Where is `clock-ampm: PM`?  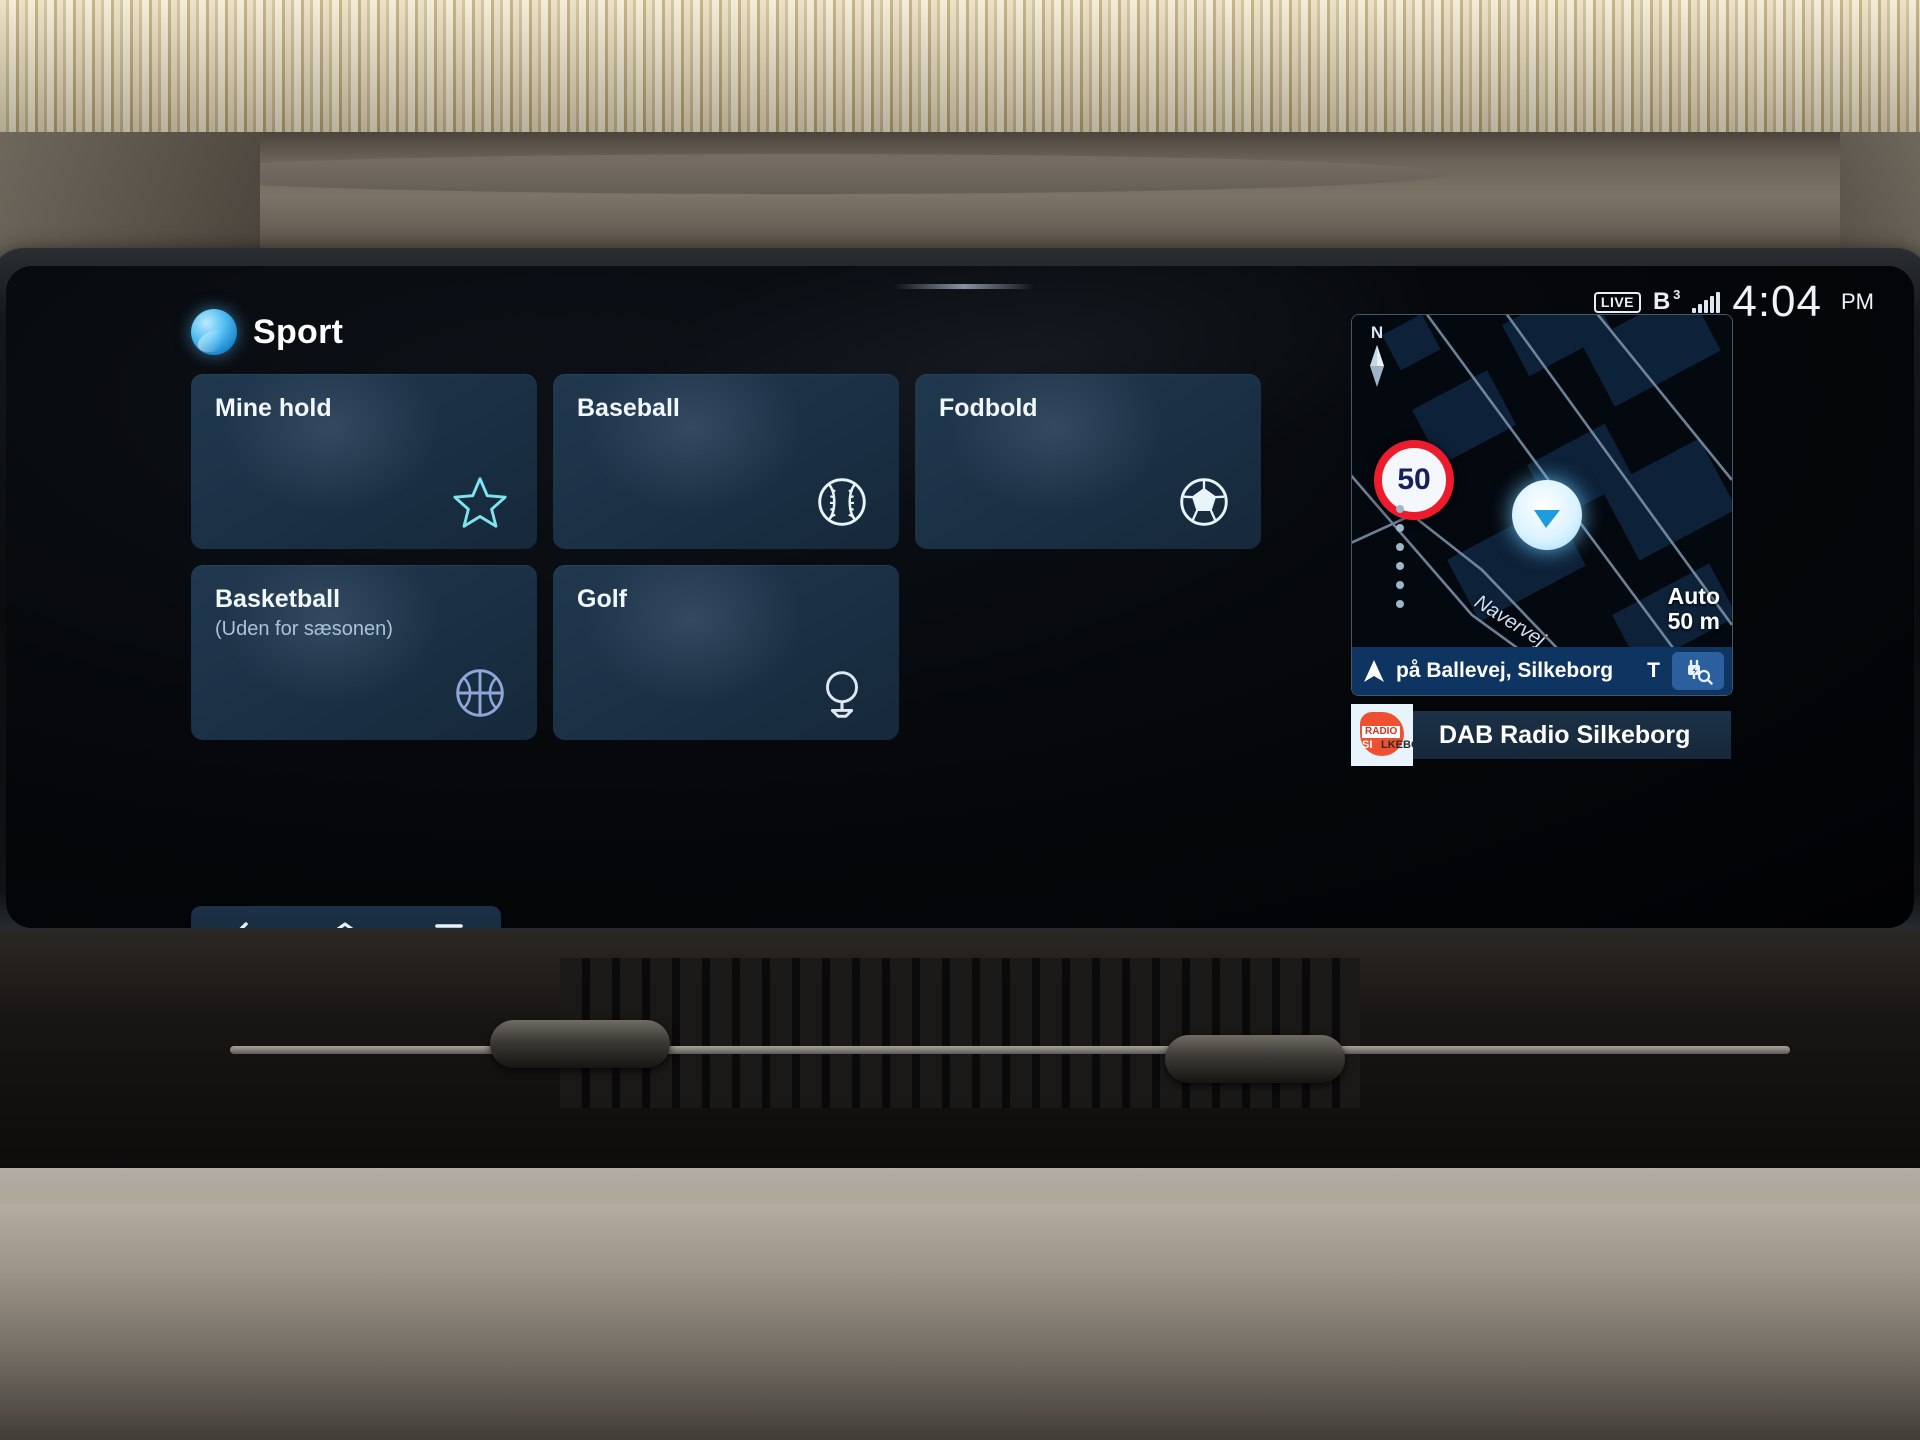 clock-ampm: PM is located at coordinates (1857, 301).